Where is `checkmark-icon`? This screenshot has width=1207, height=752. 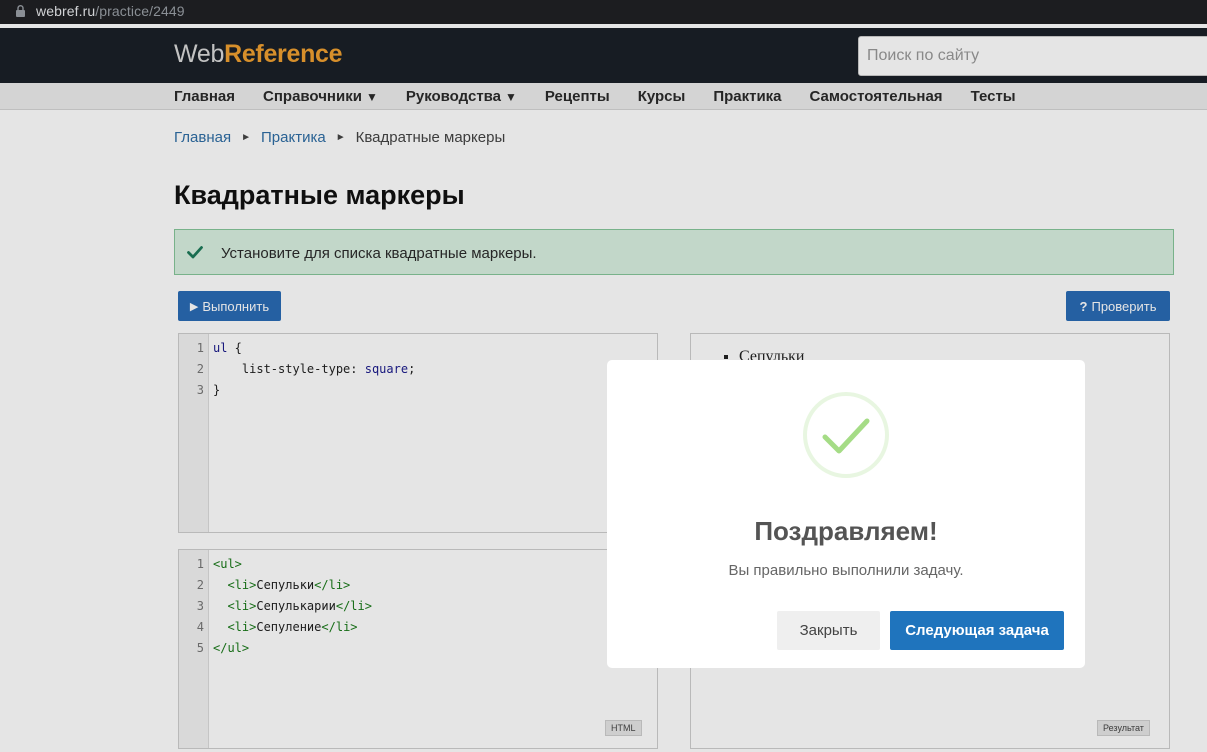 checkmark-icon is located at coordinates (846, 436).